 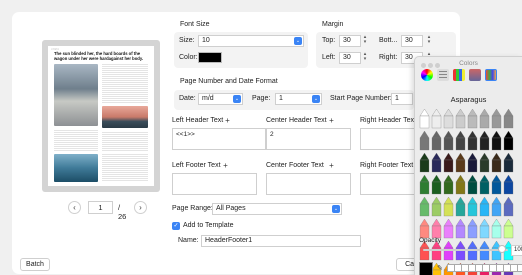 What do you see at coordinates (176, 226) in the screenshot?
I see `add-to-template-checkbox: ✓` at bounding box center [176, 226].